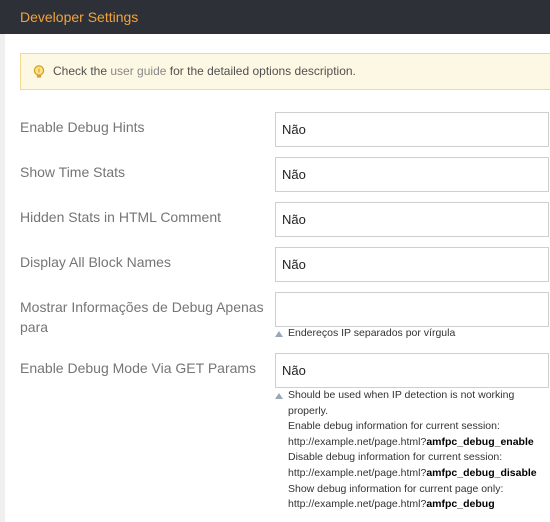  I want to click on debug-ip-label: Mostrar Informações de Debug Apenas para, so click(142, 317).